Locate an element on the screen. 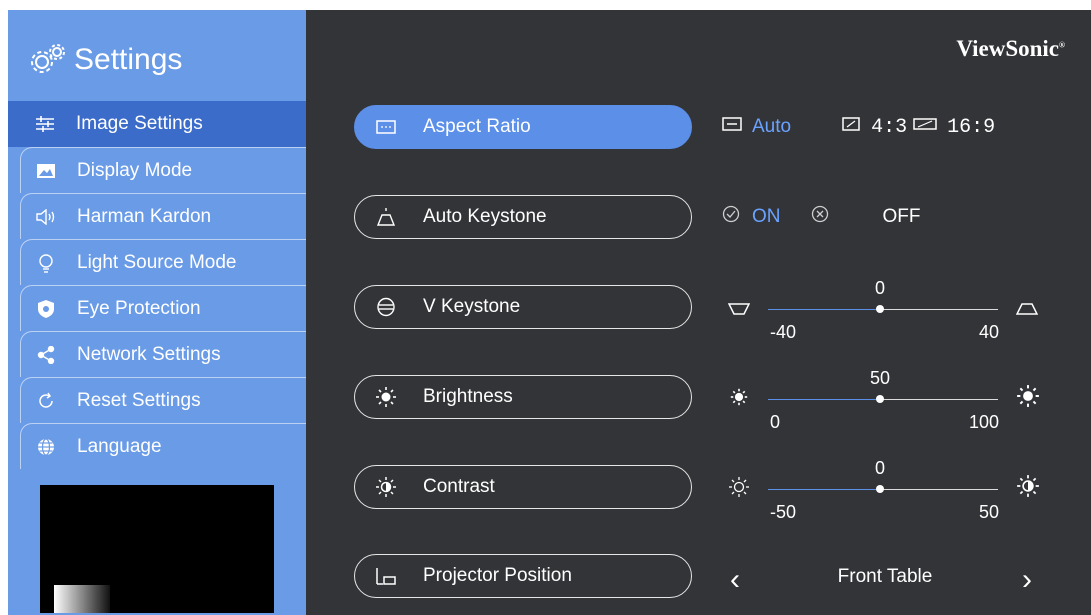  eye-shield-icon is located at coordinates (46, 309).